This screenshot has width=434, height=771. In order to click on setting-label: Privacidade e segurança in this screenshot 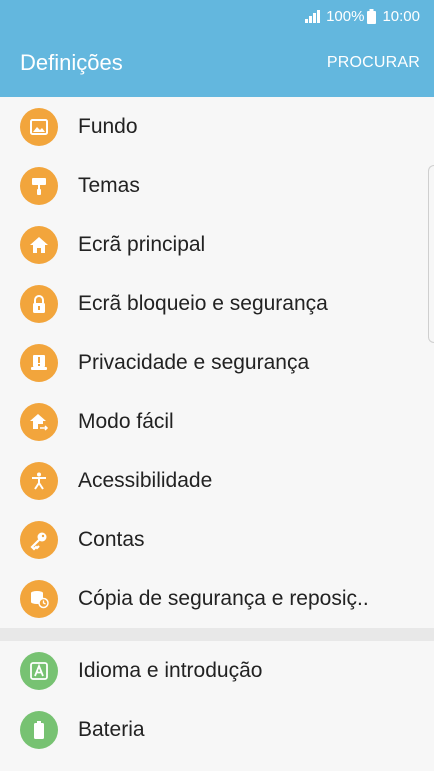, I will do `click(194, 362)`.